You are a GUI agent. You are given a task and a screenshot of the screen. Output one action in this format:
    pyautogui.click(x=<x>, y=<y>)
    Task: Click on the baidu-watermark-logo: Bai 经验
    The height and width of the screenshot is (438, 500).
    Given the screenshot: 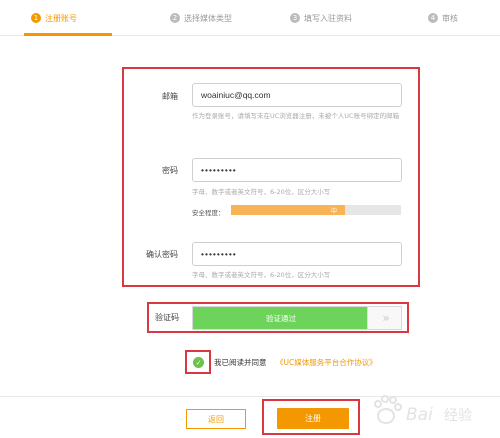 What is the action you would take?
    pyautogui.click(x=423, y=410)
    